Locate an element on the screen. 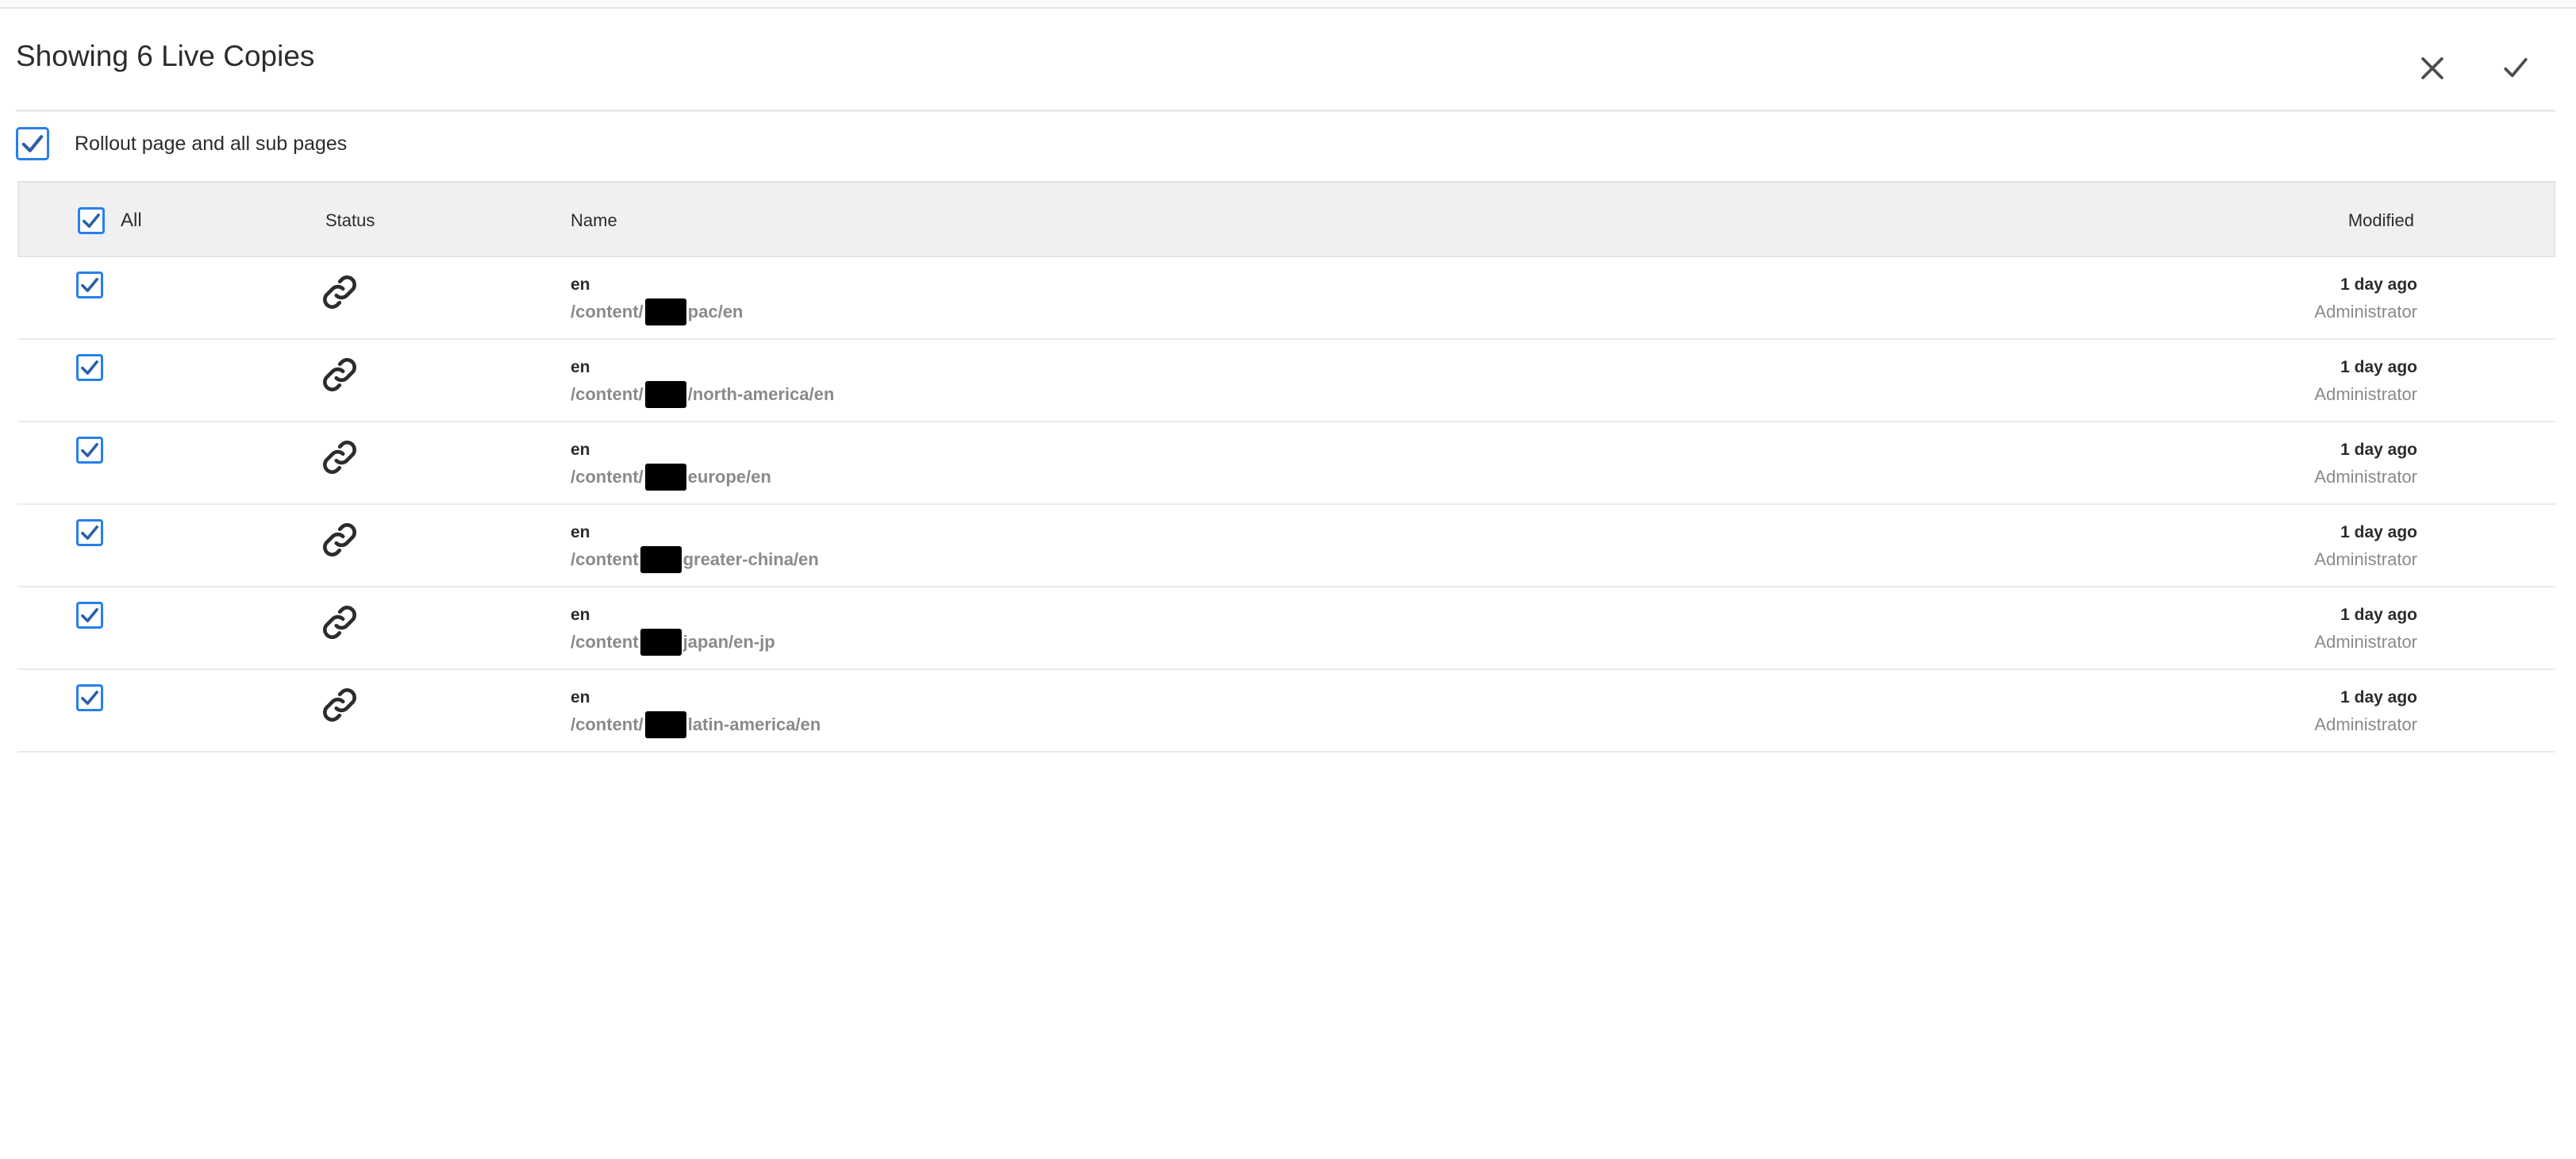 This screenshot has height=1159, width=2576. page-path: /content/ pac/en is located at coordinates (657, 312).